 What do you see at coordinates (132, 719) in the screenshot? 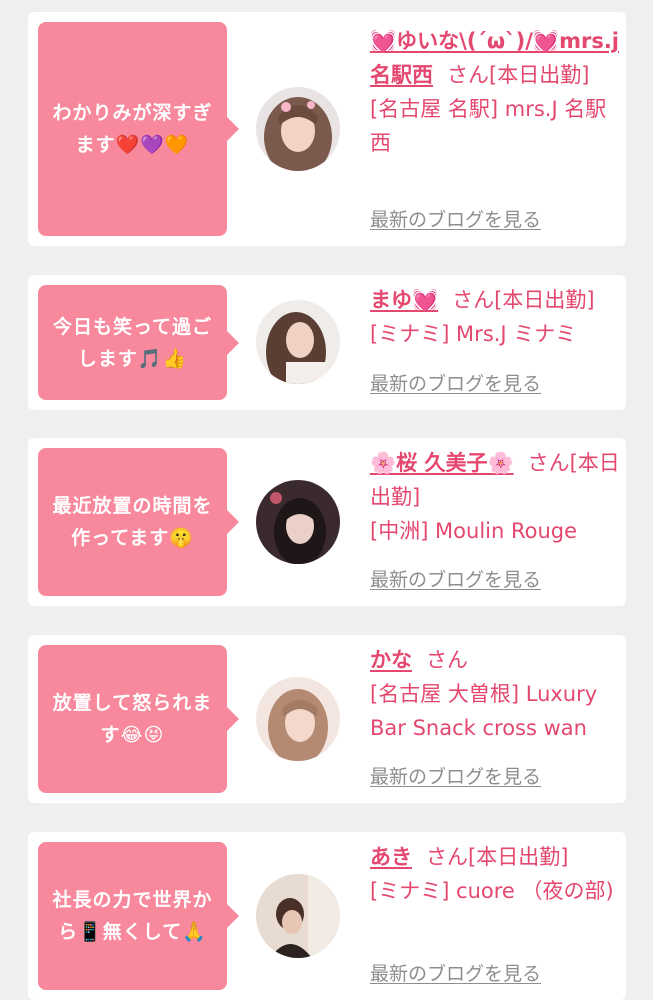
I see `comment-text: 放置して怒られます😂😝` at bounding box center [132, 719].